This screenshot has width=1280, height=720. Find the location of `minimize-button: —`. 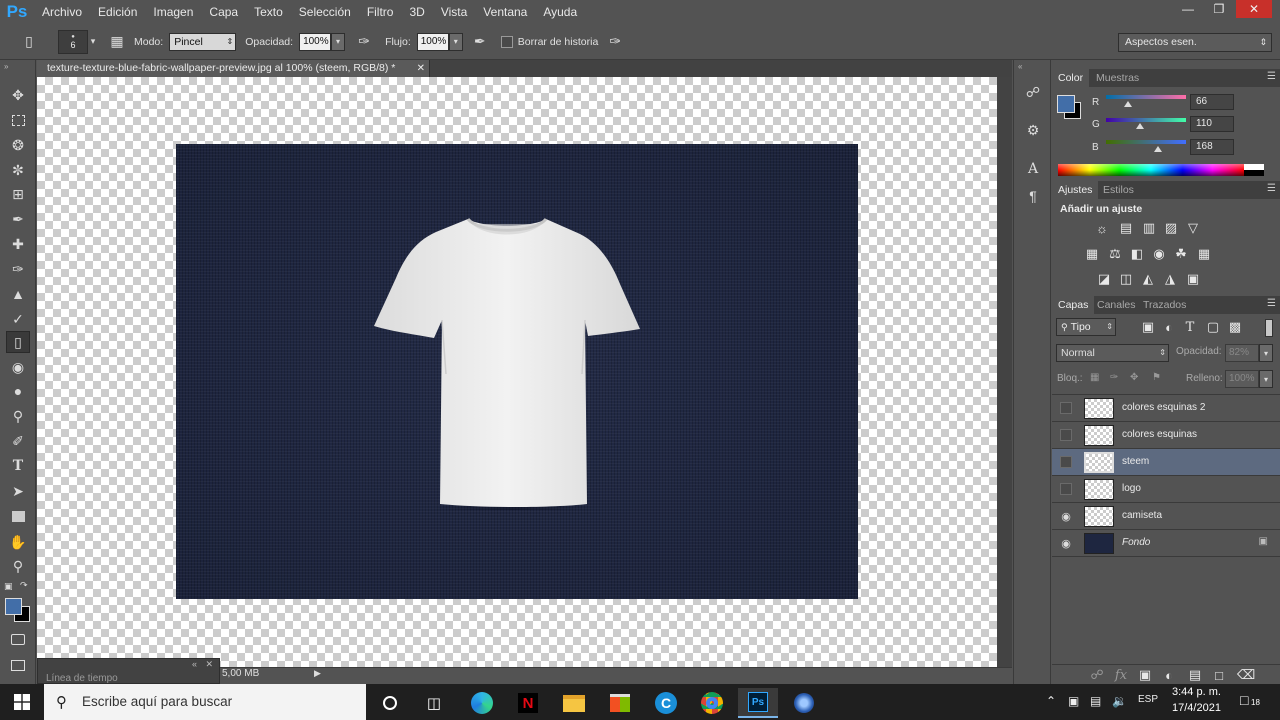

minimize-button: — is located at coordinates (1188, 9).